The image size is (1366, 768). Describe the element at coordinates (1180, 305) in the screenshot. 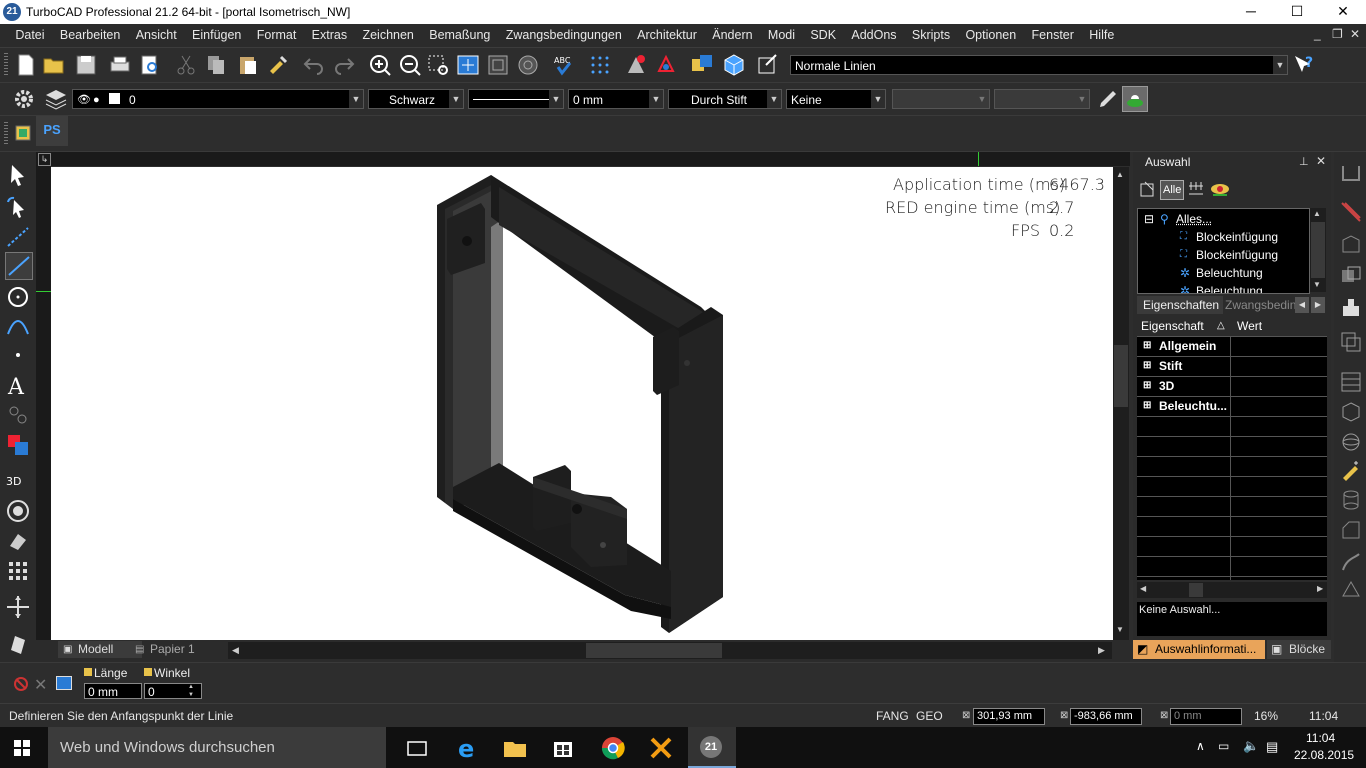

I see `tab-eigenschaften: Eigenschaften` at that location.